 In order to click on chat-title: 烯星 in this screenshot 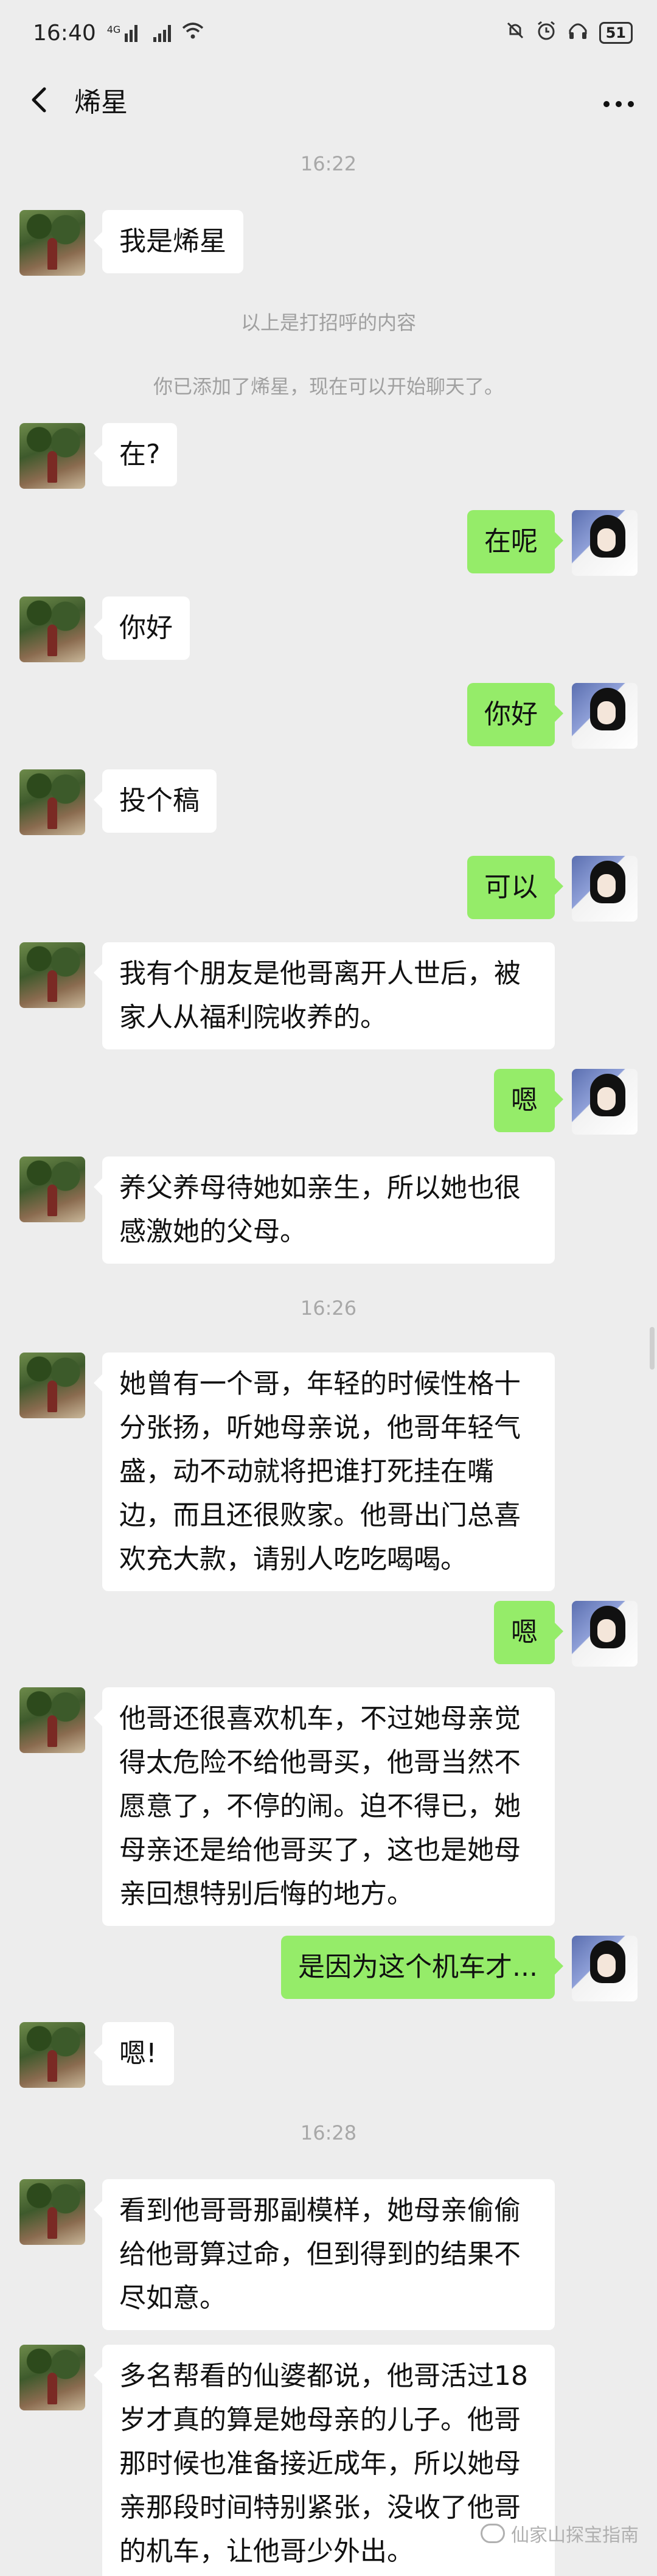, I will do `click(101, 102)`.